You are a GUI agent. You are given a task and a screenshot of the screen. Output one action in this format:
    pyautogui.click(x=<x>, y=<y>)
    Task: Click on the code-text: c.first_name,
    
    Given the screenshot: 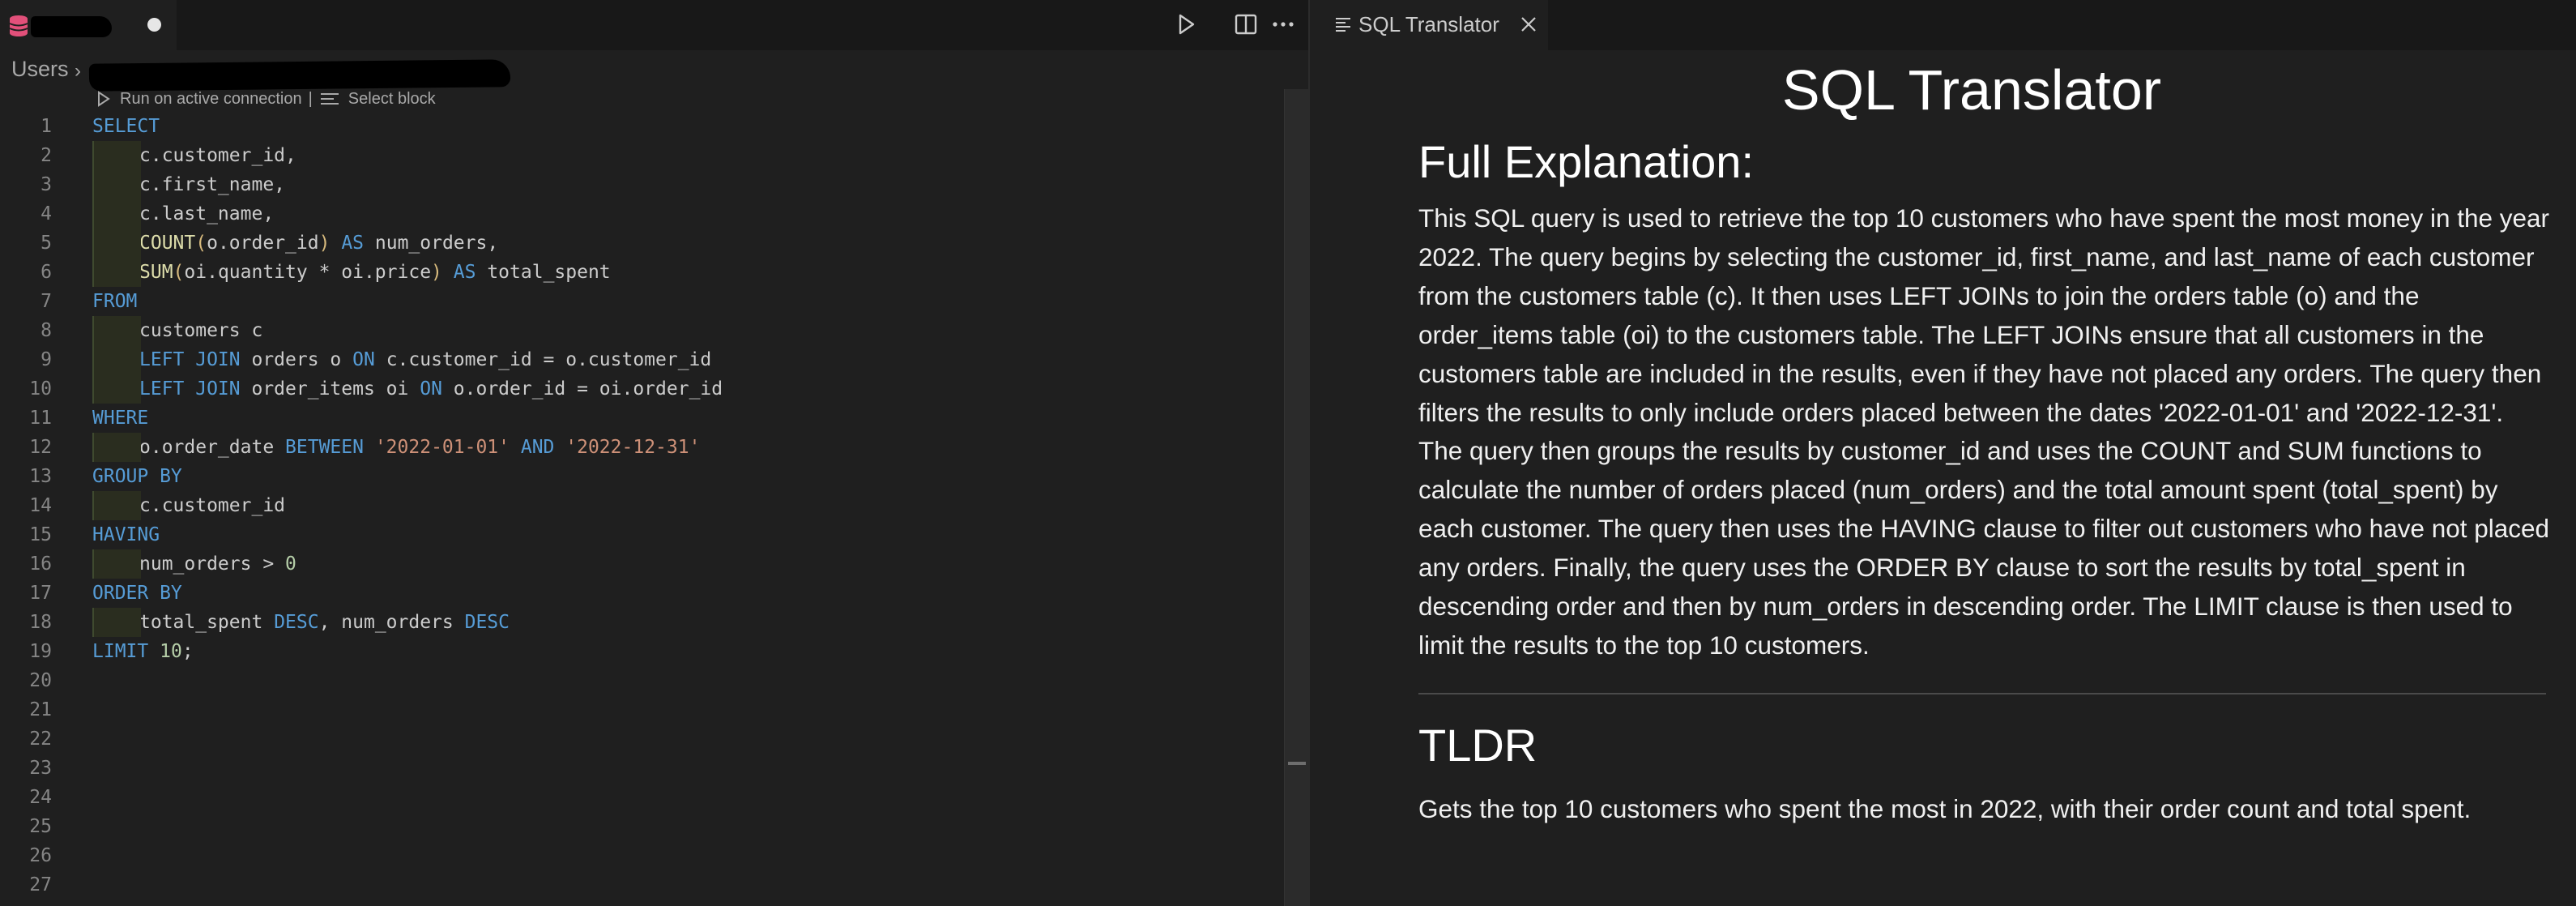 What is the action you would take?
    pyautogui.click(x=212, y=185)
    